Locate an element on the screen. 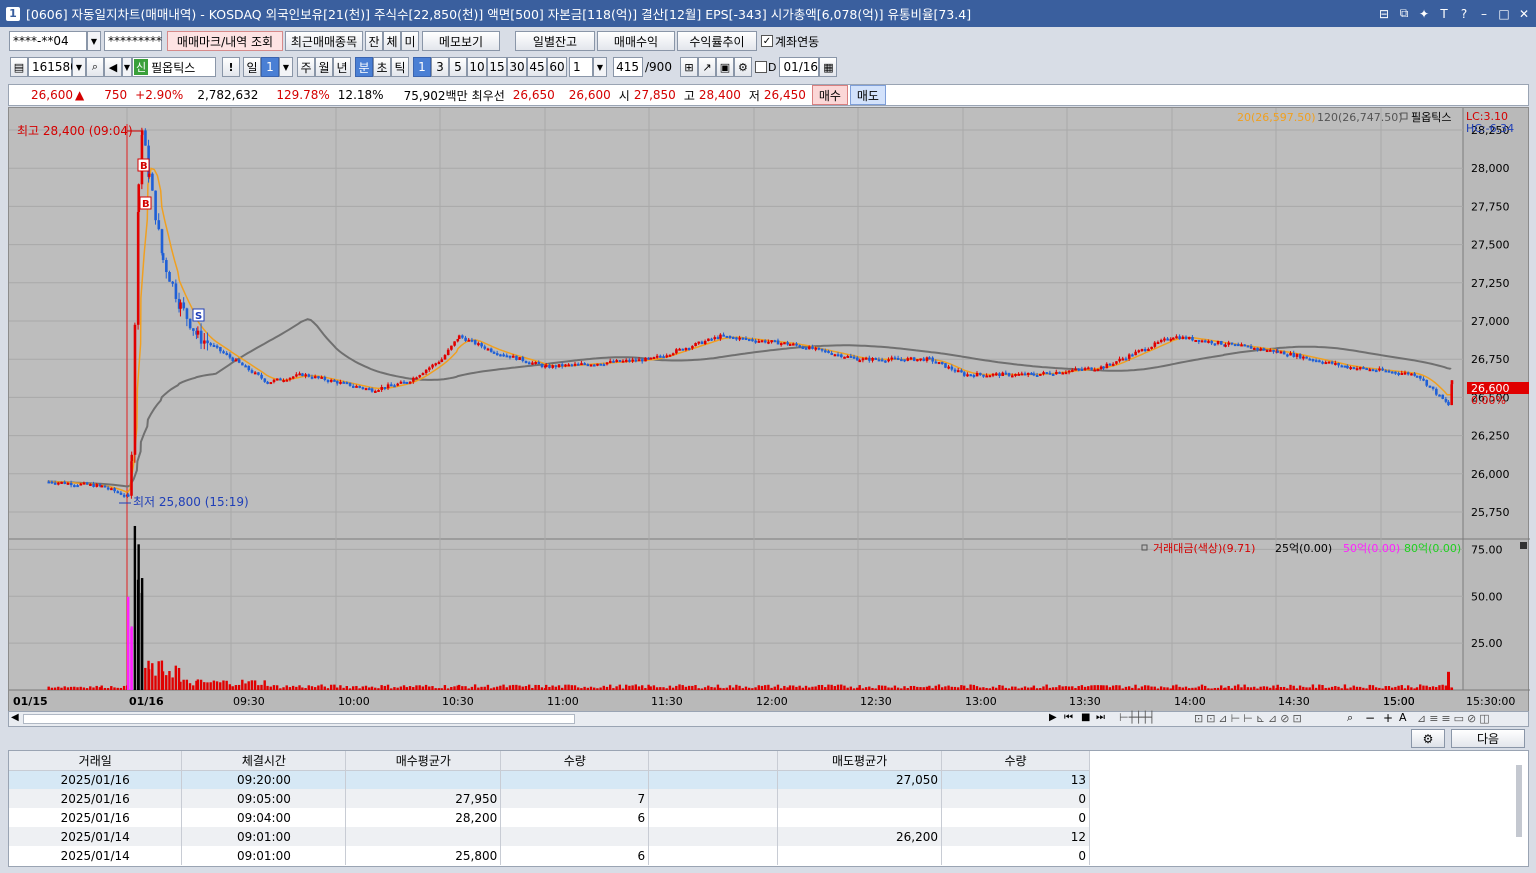  stock-list-icon: ▤ is located at coordinates (19, 67).